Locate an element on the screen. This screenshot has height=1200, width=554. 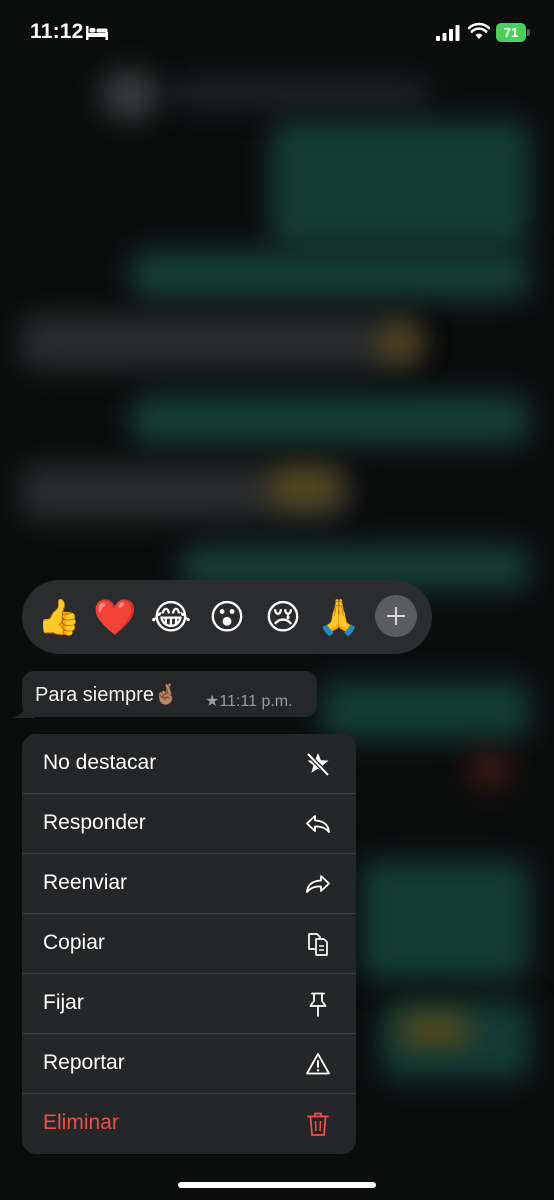
reaction-thumbs-up: 👍 is located at coordinates (59, 618).